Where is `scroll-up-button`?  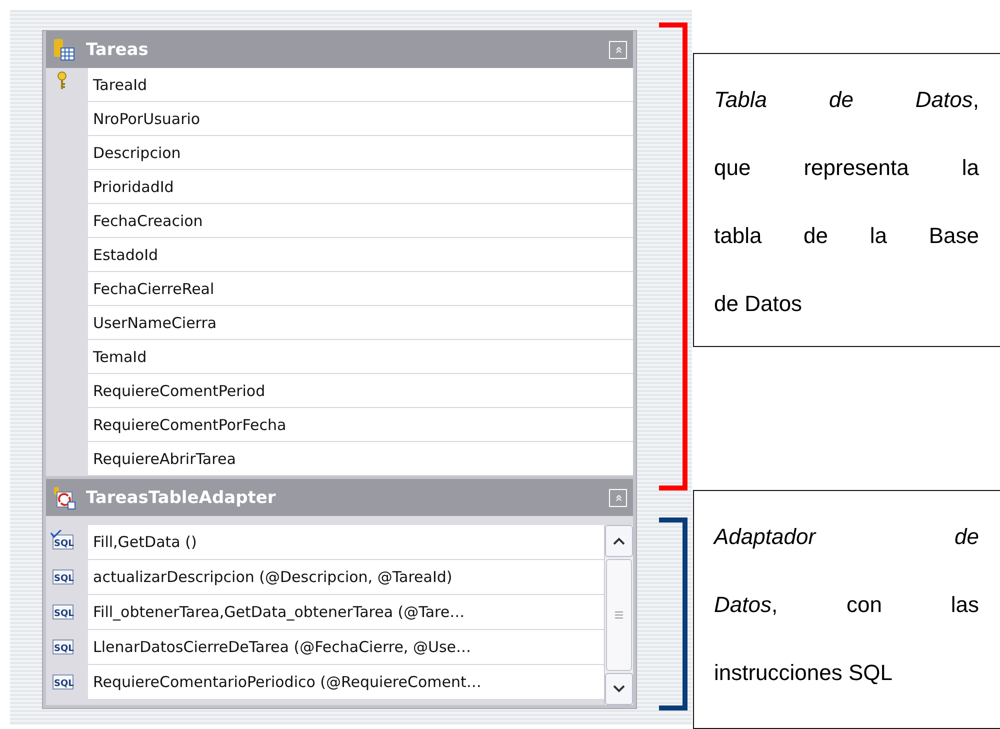
scroll-up-button is located at coordinates (619, 541).